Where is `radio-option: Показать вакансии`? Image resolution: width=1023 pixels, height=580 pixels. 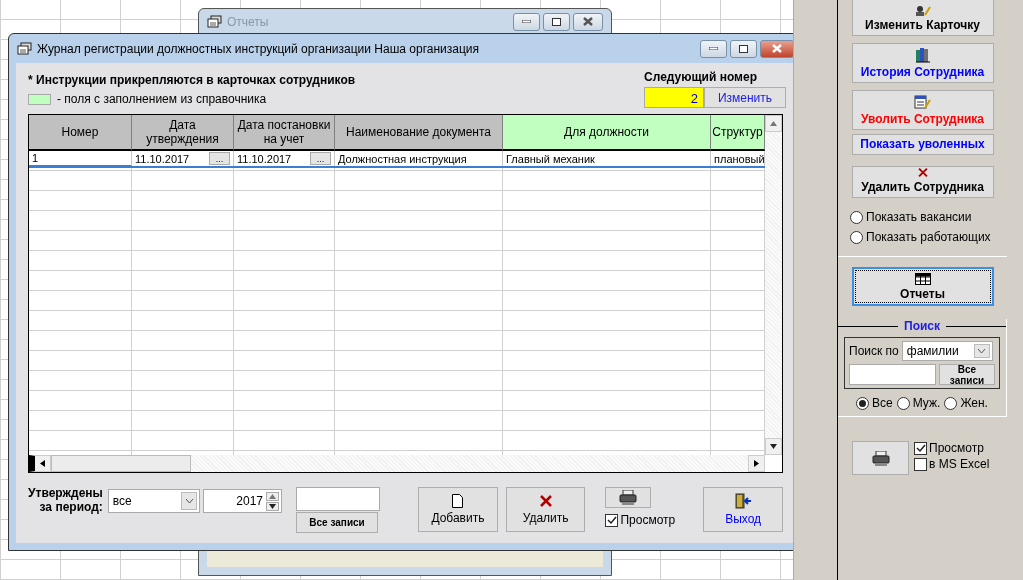 radio-option: Показать вакансии is located at coordinates (920, 217).